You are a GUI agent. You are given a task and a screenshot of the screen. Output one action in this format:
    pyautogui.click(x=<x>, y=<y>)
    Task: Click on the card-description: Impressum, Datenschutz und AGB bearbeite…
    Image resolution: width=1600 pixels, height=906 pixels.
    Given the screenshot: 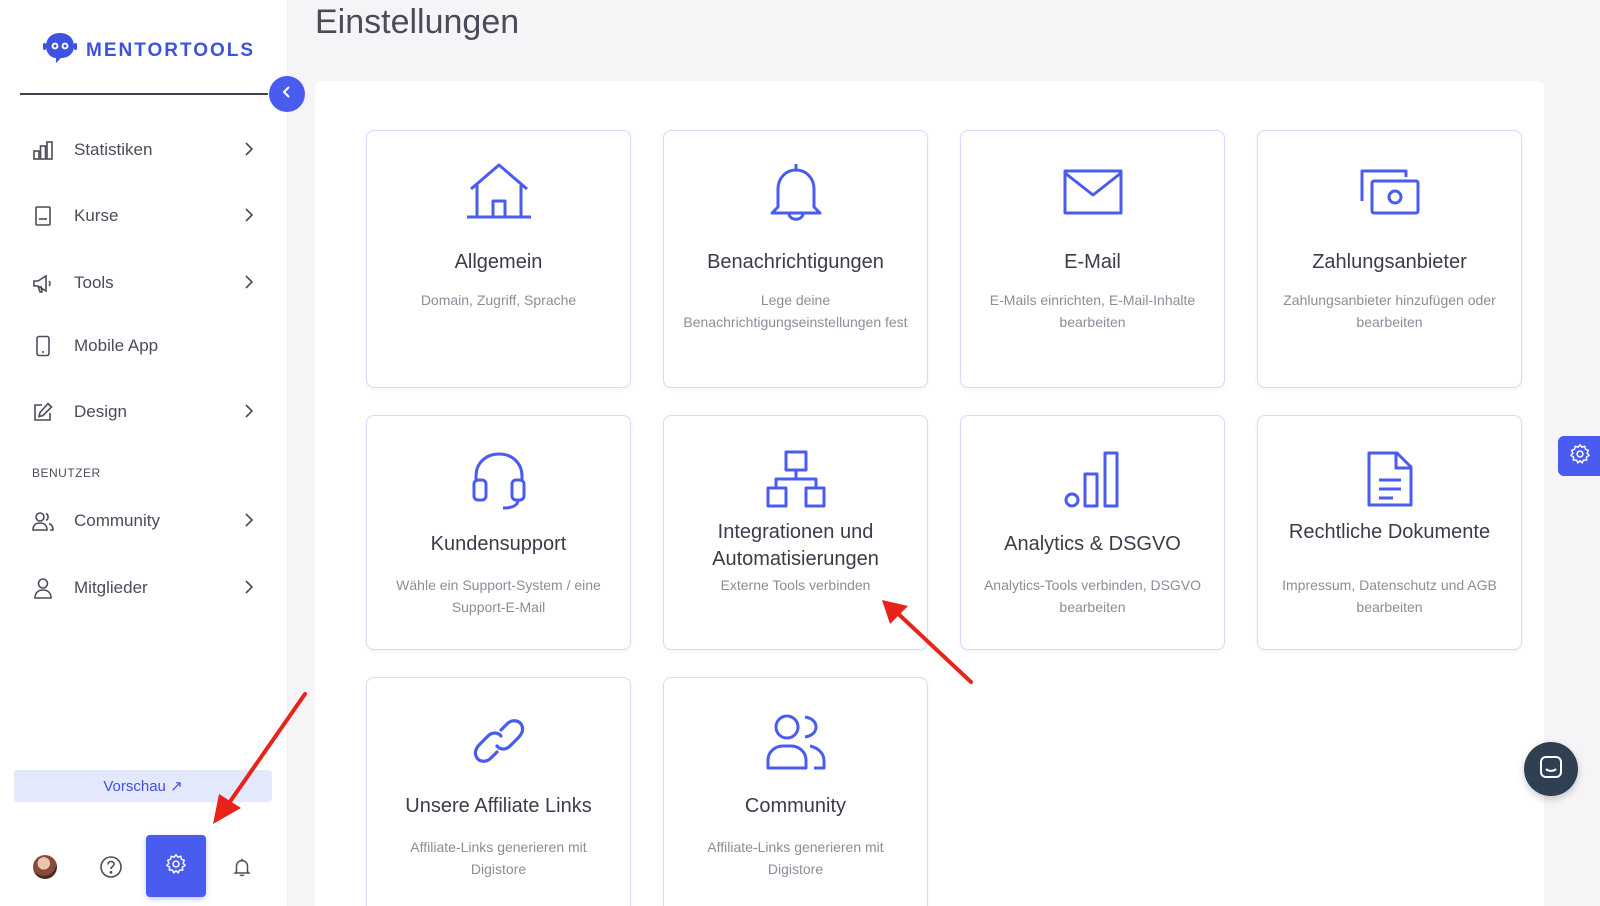 What is the action you would take?
    pyautogui.click(x=1389, y=596)
    